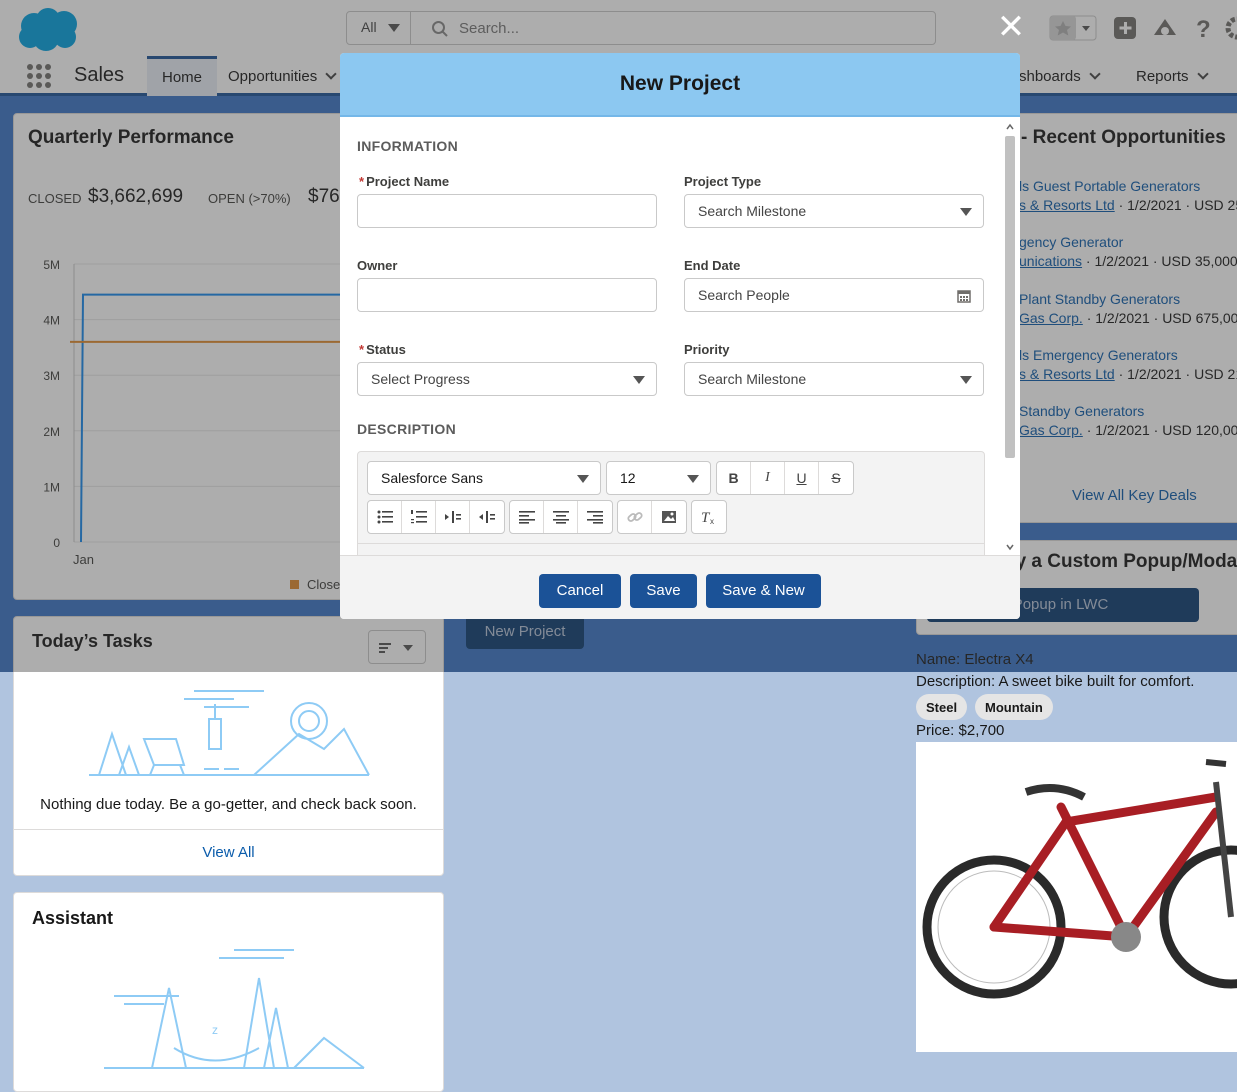 The height and width of the screenshot is (1092, 1237). What do you see at coordinates (752, 379) in the screenshot?
I see `priority-value: Search Milestone` at bounding box center [752, 379].